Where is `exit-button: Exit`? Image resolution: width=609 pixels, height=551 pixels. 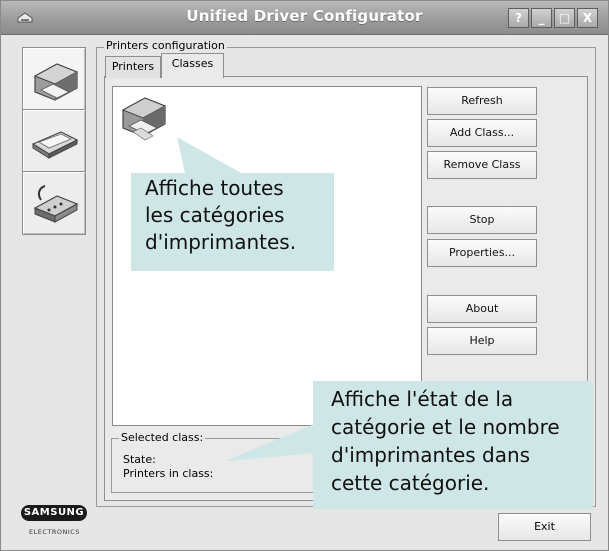
exit-button: Exit is located at coordinates (544, 527).